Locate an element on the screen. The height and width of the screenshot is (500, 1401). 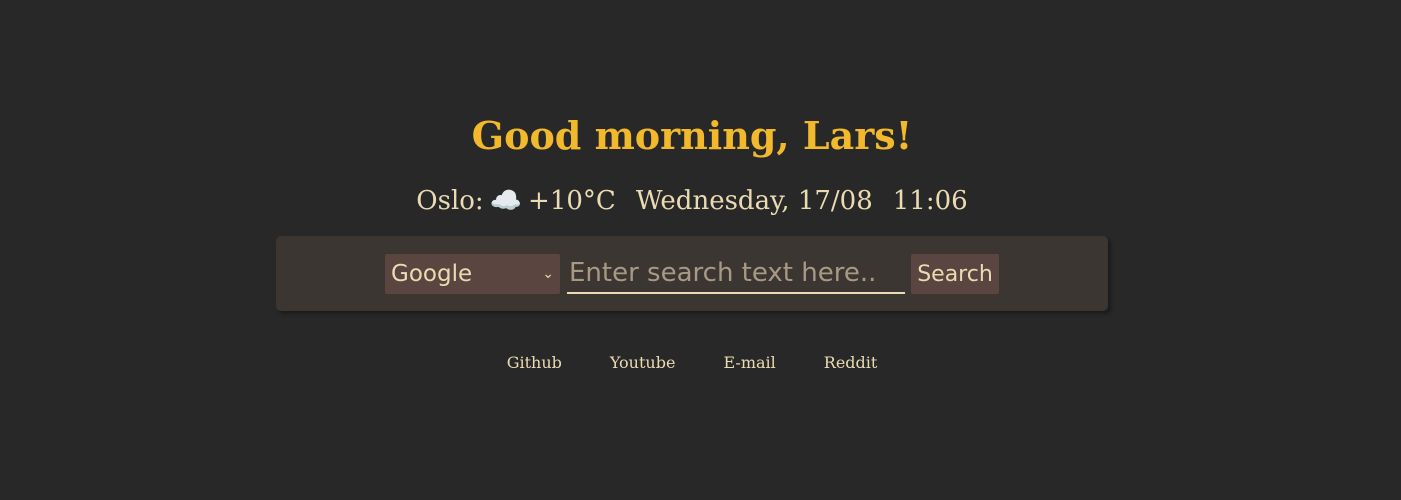
bookmark-links: Github Youtube E-mail Reddit is located at coordinates (692, 363).